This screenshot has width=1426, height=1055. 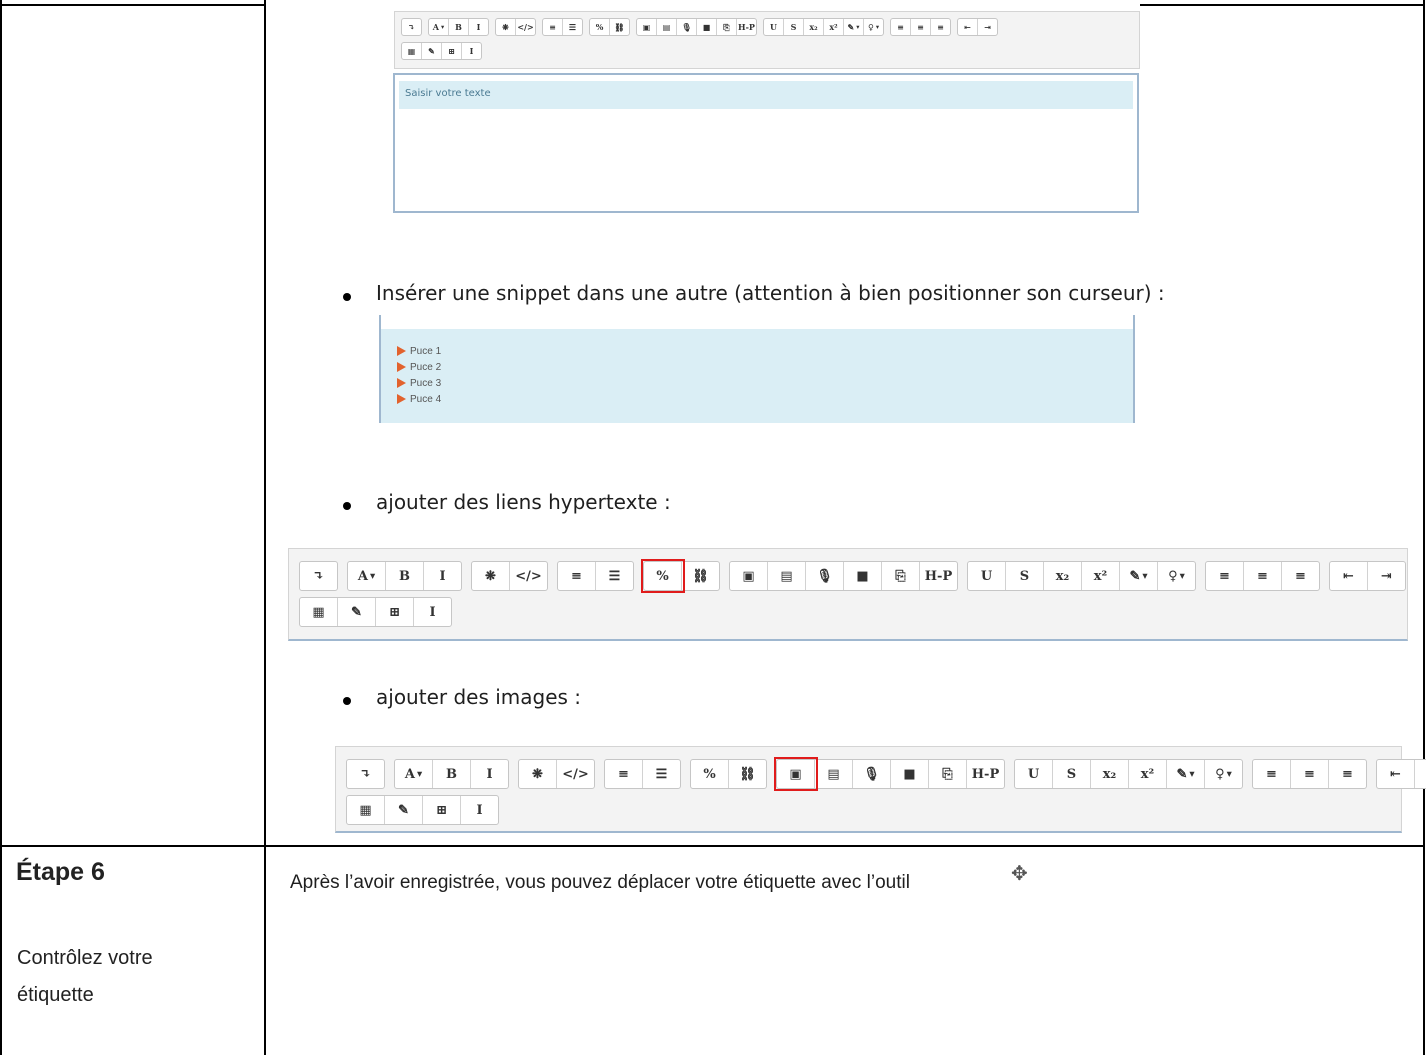 I want to click on bullet-dot, so click(x=347, y=701).